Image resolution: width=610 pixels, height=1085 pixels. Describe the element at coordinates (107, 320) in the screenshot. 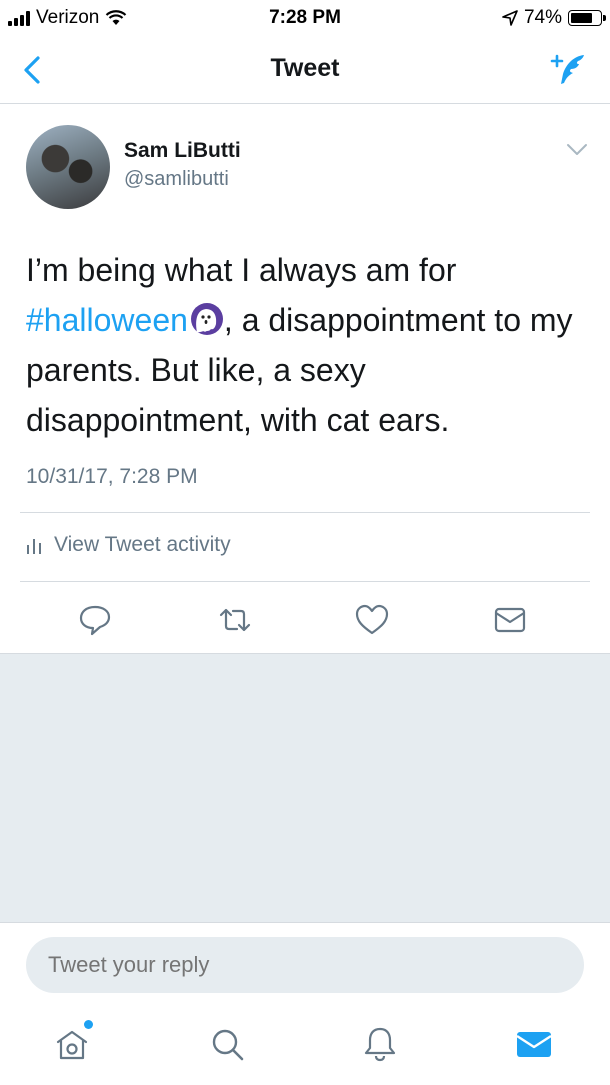

I see `hashtag-link: #halloween` at that location.